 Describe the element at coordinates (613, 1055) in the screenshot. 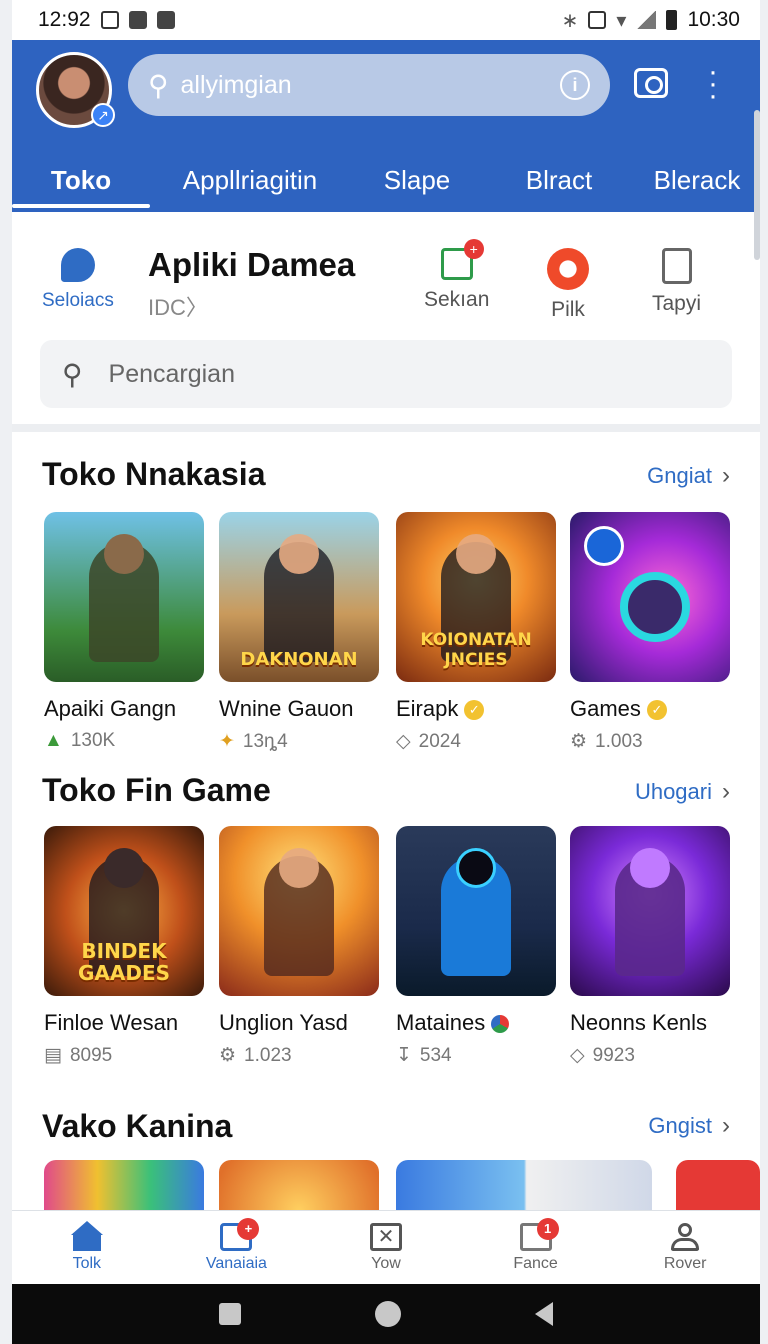

I see `app-stat-value: 9923` at that location.